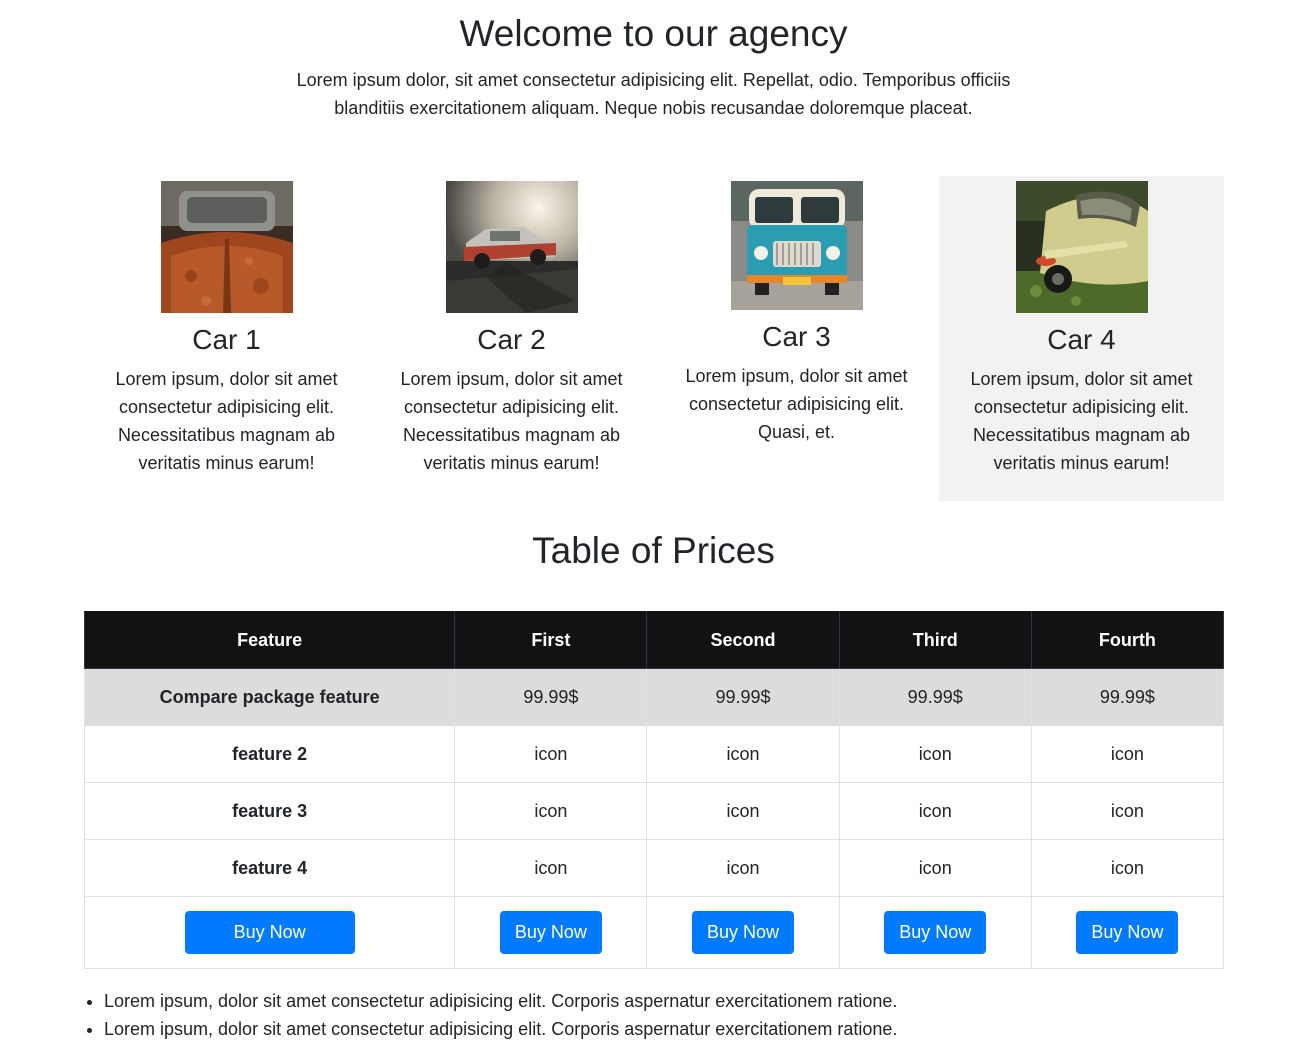  I want to click on table-row: feature 4 icon icon icon icon, so click(654, 868).